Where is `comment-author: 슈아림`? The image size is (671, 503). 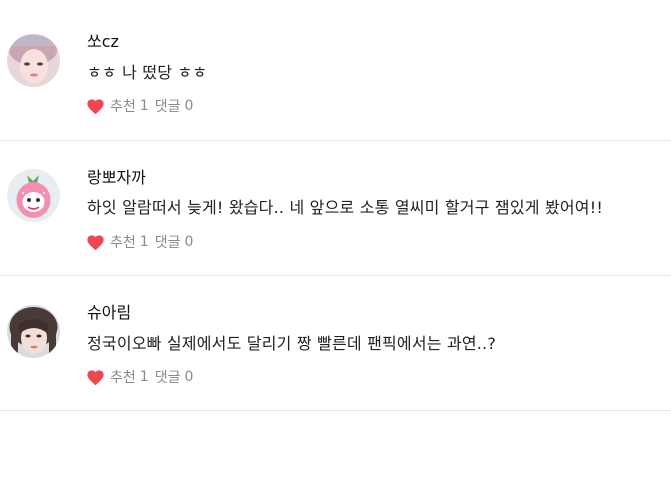 comment-author: 슈아림 is located at coordinates (109, 311).